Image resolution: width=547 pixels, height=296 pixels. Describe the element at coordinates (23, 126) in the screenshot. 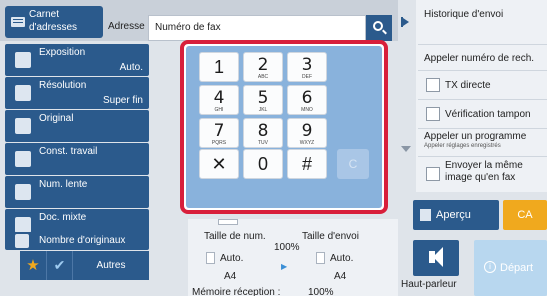

I see `original-icon` at that location.